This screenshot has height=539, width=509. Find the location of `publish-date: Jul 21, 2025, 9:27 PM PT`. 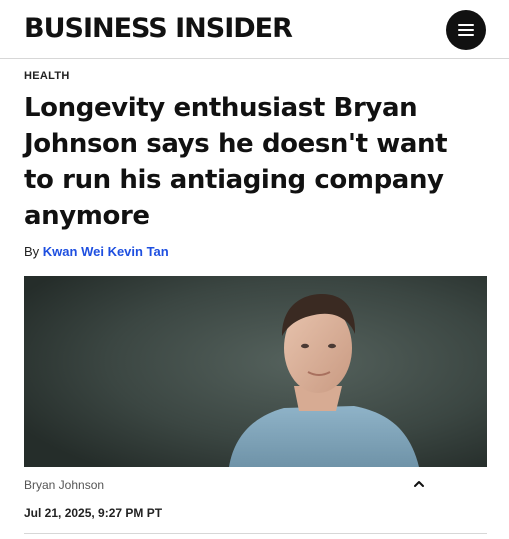

publish-date: Jul 21, 2025, 9:27 PM PT is located at coordinates (93, 513).